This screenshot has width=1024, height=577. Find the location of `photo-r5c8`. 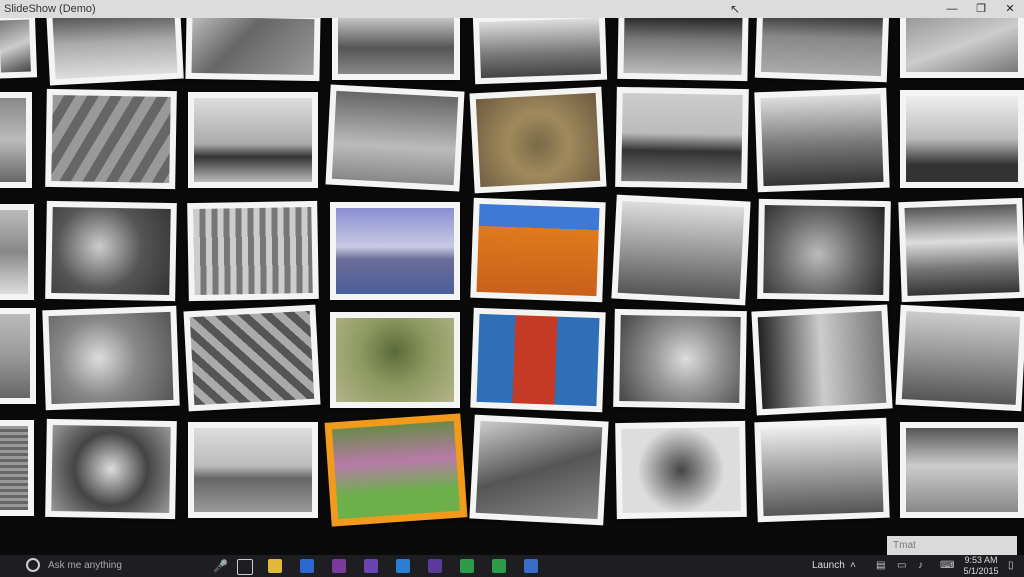

photo-r5c8 is located at coordinates (962, 470).